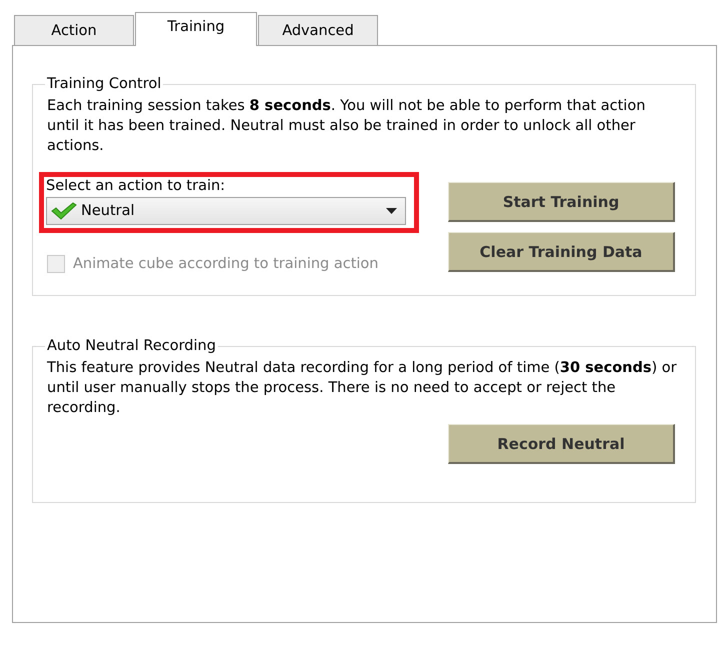 This screenshot has width=719, height=648. I want to click on tab: Training, so click(196, 29).